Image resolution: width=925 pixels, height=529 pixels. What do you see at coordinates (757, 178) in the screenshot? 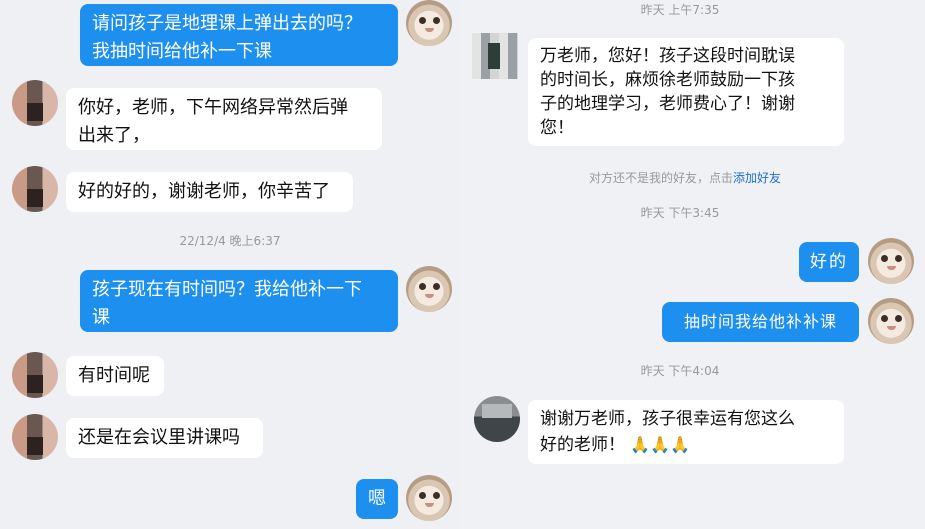
I see `add-friend-link: 添加好友` at bounding box center [757, 178].